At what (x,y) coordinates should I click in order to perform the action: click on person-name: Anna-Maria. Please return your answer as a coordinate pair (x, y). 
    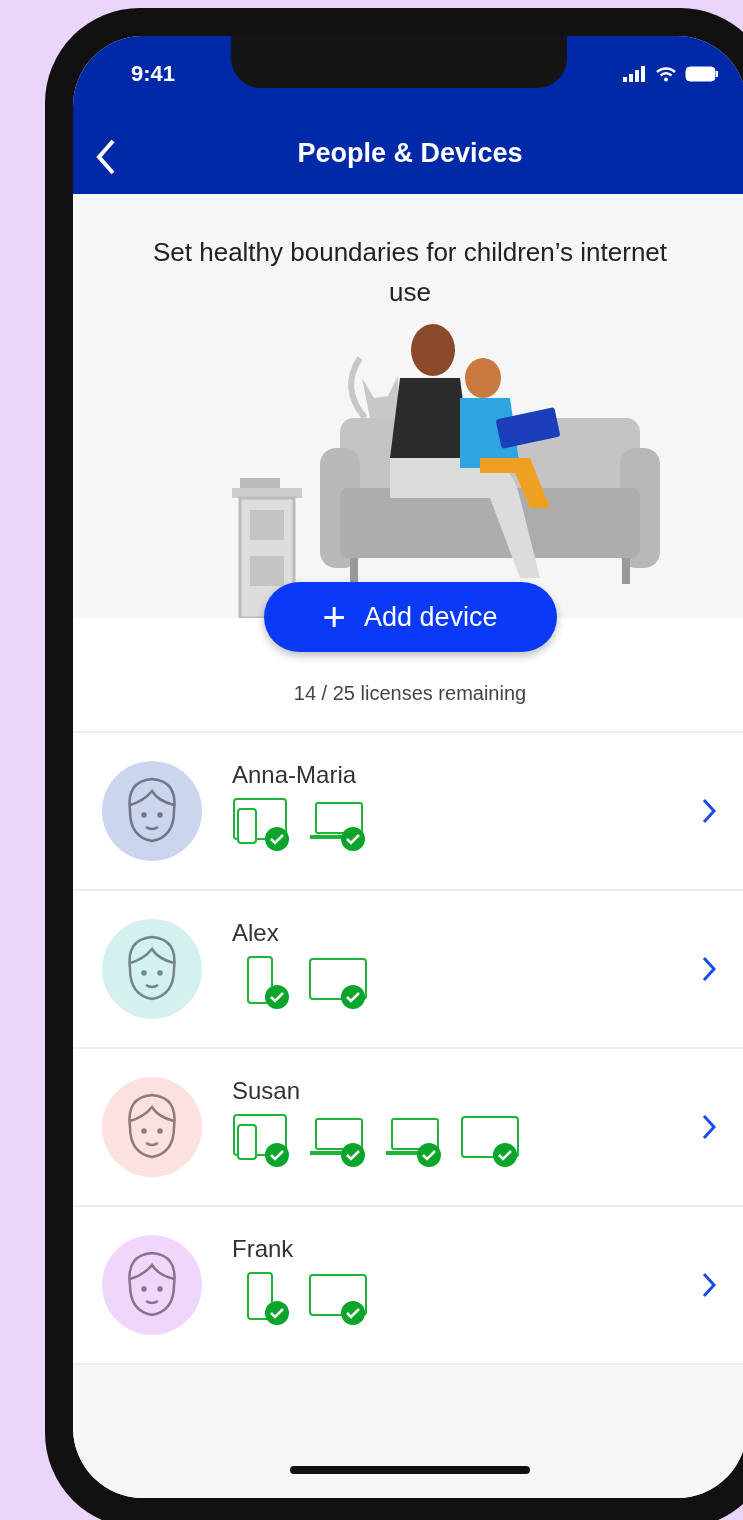
    Looking at the image, I should click on (295, 775).